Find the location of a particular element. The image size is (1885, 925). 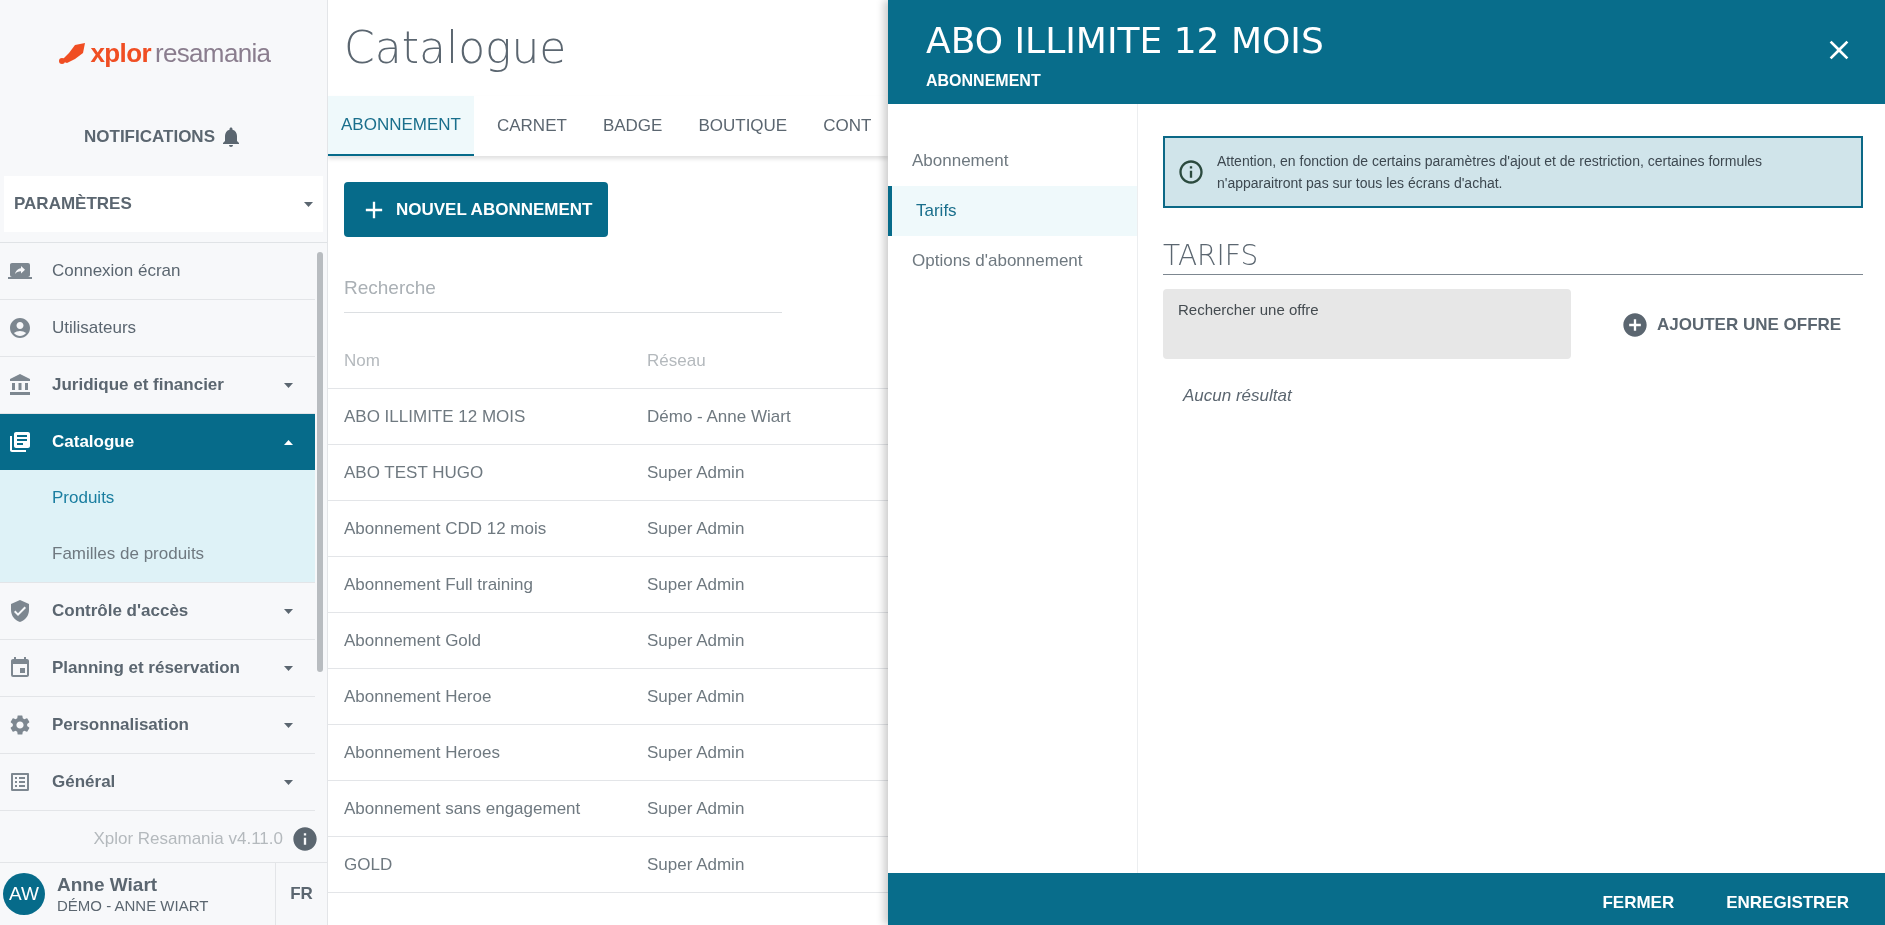

drawer-title: ABO ILLIMITE 12 MOIS is located at coordinates (1125, 41).